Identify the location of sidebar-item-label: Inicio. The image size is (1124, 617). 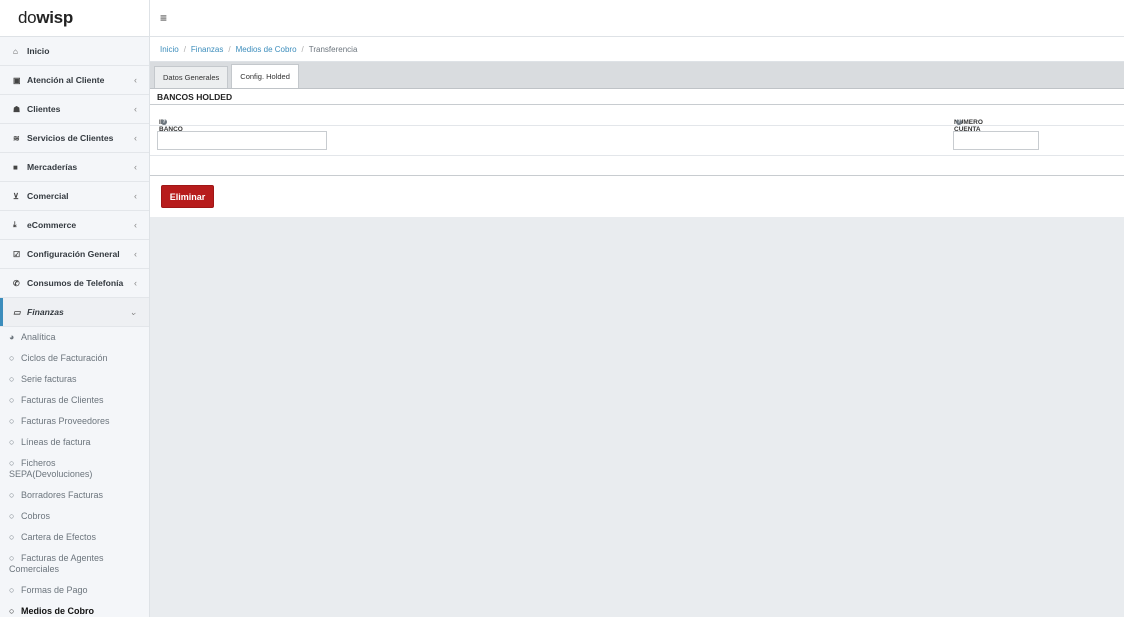
(38, 51).